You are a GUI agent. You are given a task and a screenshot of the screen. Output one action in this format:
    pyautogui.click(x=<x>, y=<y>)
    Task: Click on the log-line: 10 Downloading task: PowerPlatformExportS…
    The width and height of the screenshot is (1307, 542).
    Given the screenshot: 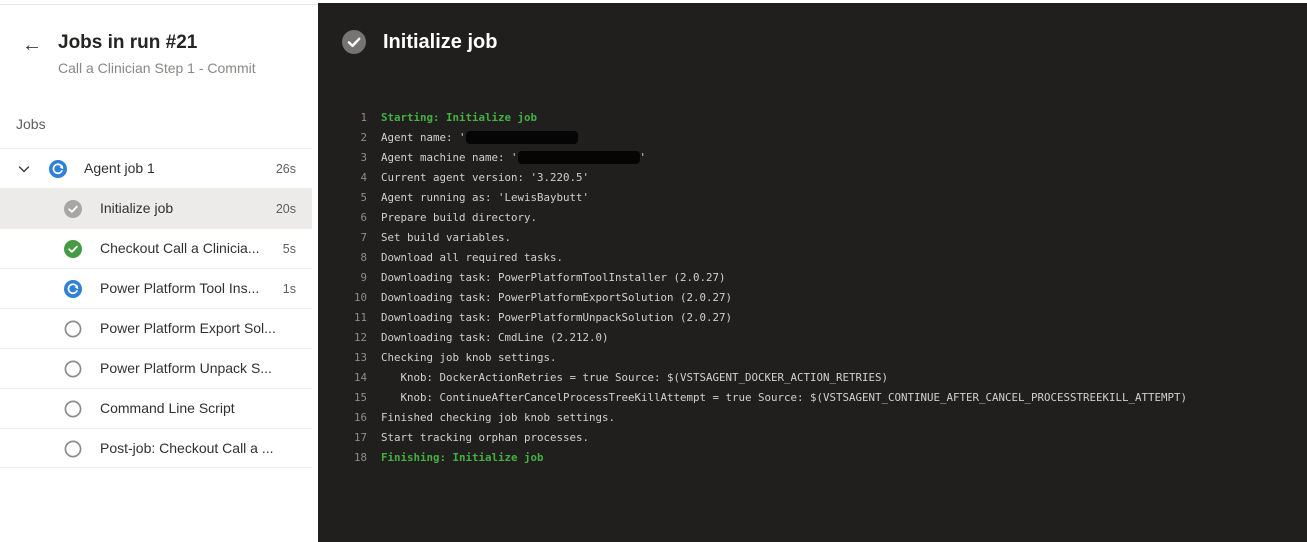 What is the action you would take?
    pyautogui.click(x=812, y=298)
    